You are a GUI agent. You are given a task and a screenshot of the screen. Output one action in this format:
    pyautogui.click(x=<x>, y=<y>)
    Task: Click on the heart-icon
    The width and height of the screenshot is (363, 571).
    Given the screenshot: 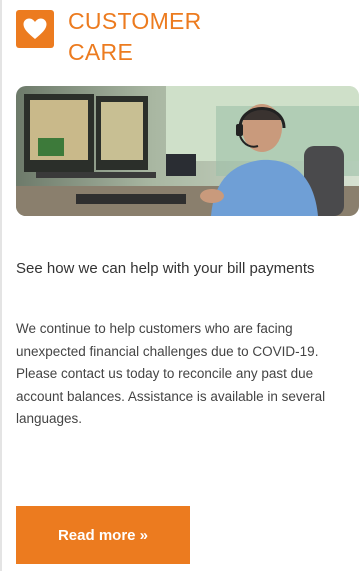 What is the action you would take?
    pyautogui.click(x=35, y=29)
    